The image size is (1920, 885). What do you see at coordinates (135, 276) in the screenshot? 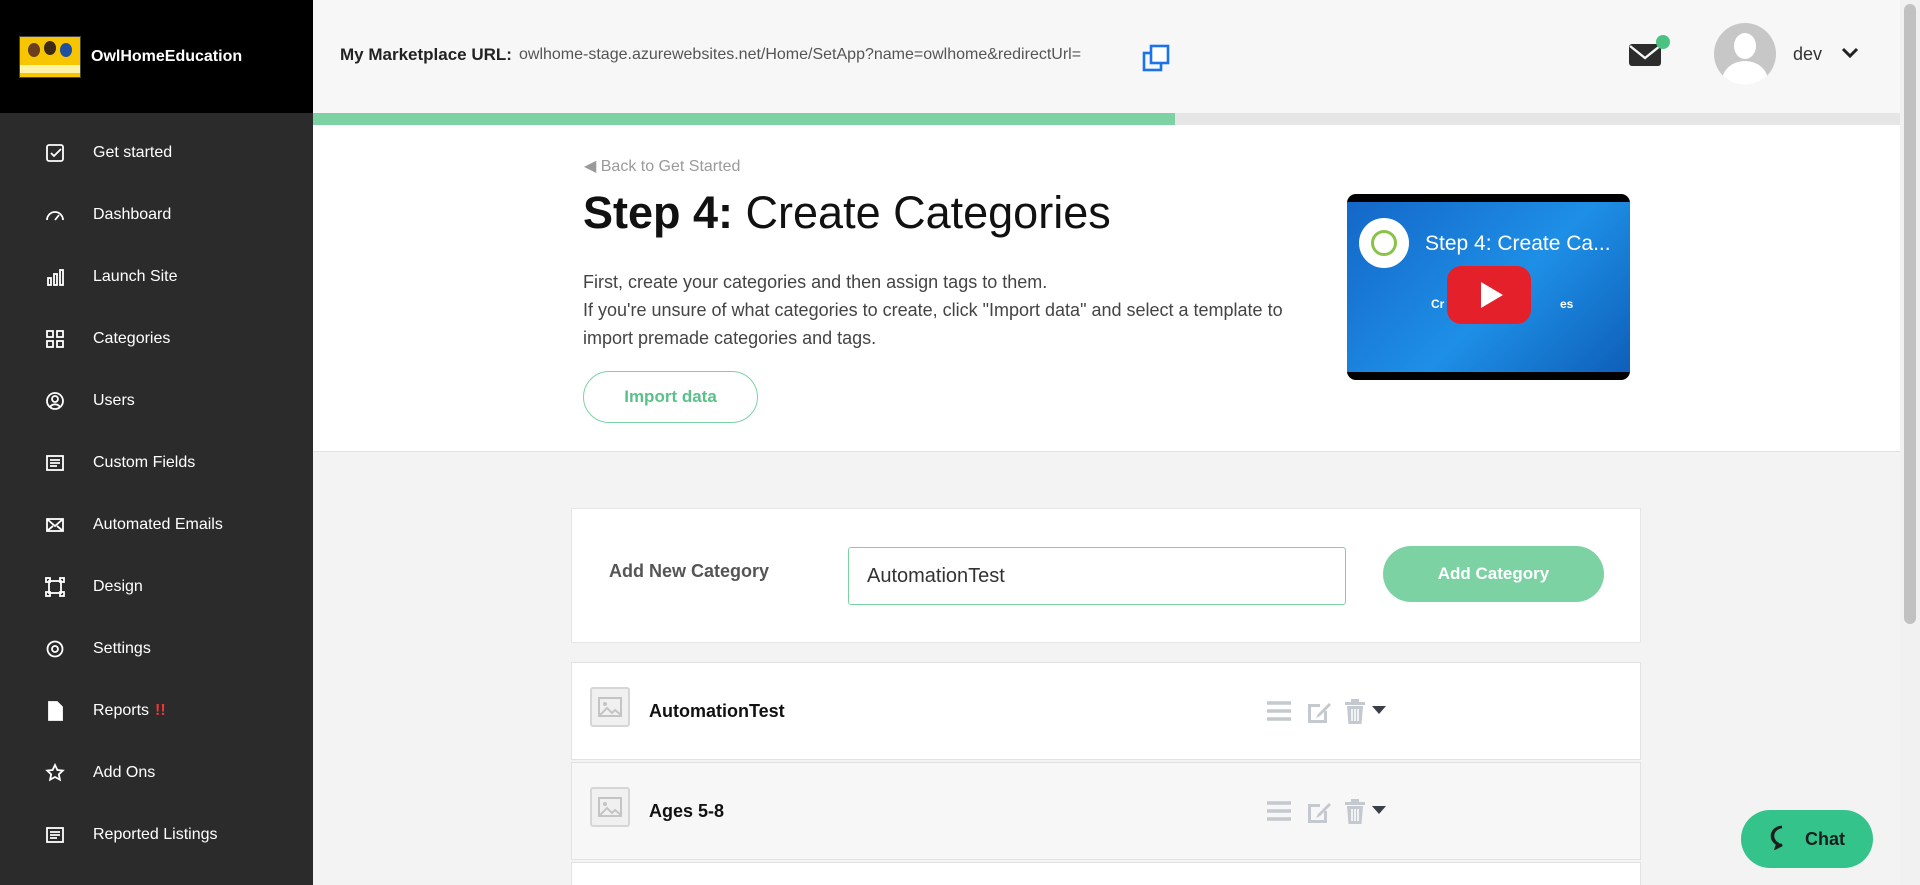
I see `sidebar-item-label: Launch Site` at bounding box center [135, 276].